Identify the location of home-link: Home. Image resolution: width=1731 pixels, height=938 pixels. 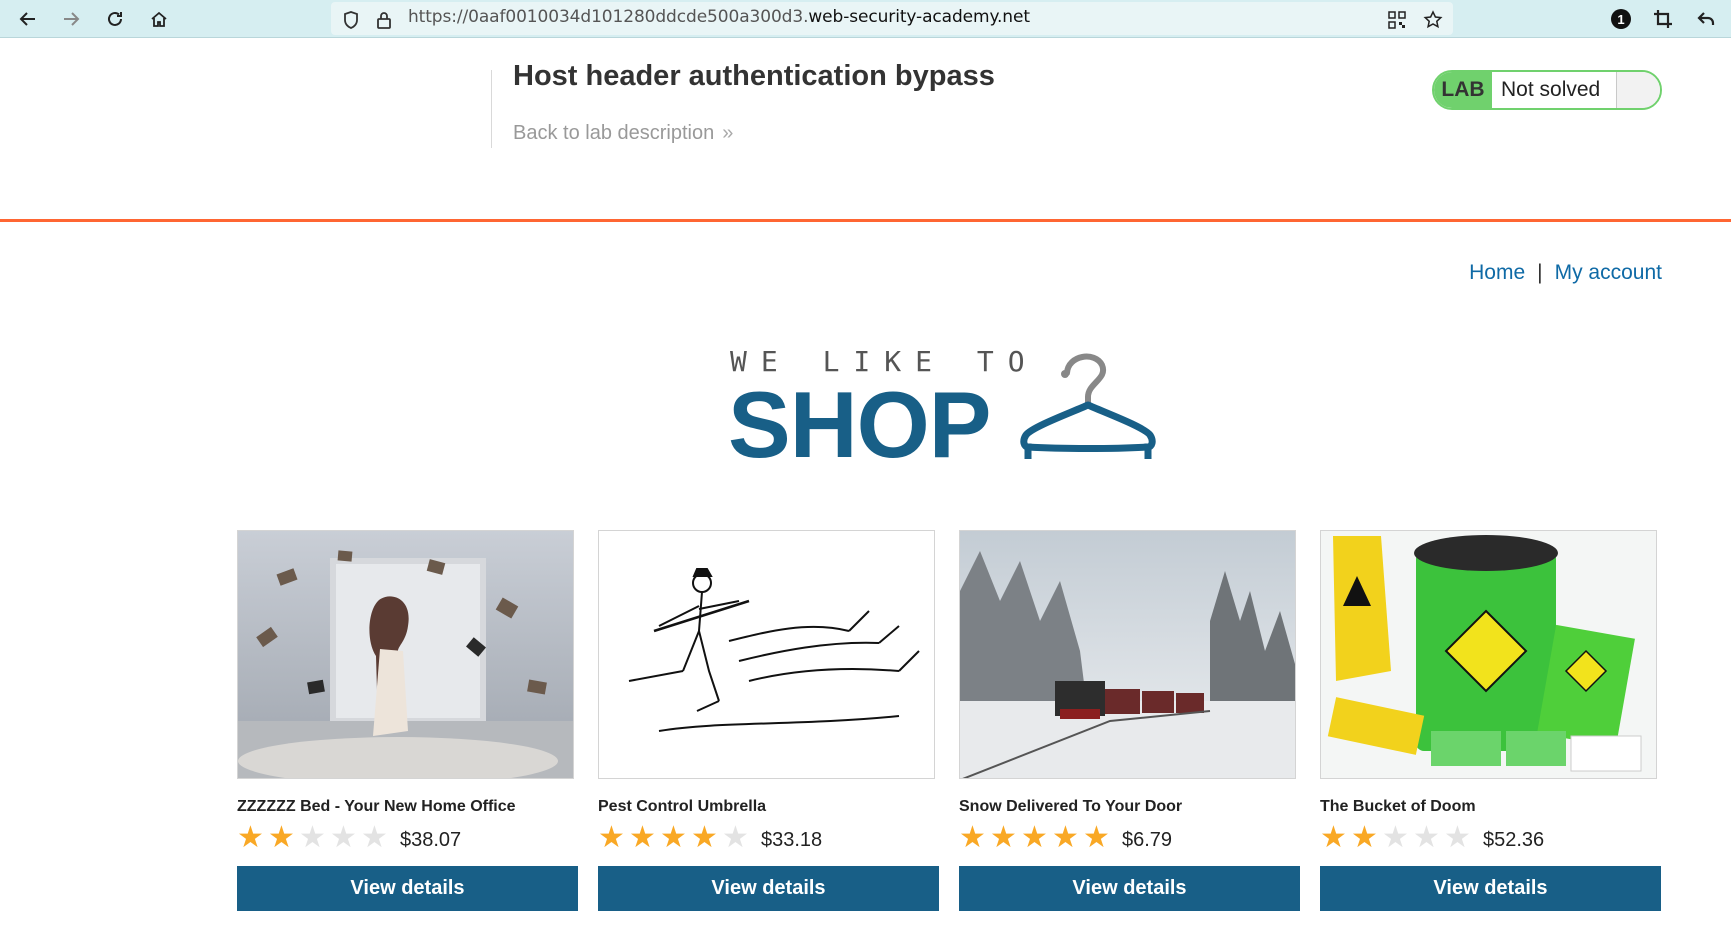
(1497, 272).